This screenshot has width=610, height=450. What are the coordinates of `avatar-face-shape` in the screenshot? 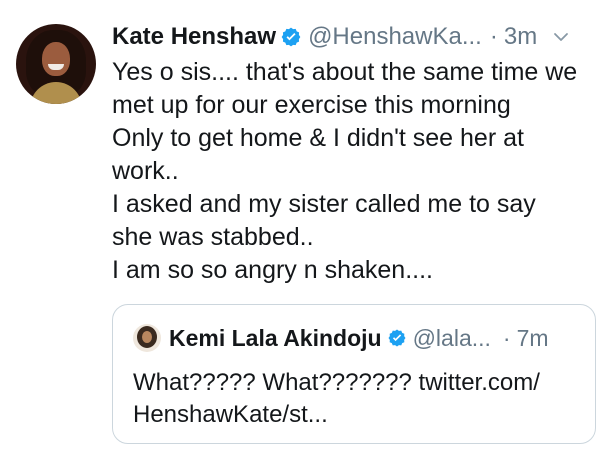 It's located at (56, 59).